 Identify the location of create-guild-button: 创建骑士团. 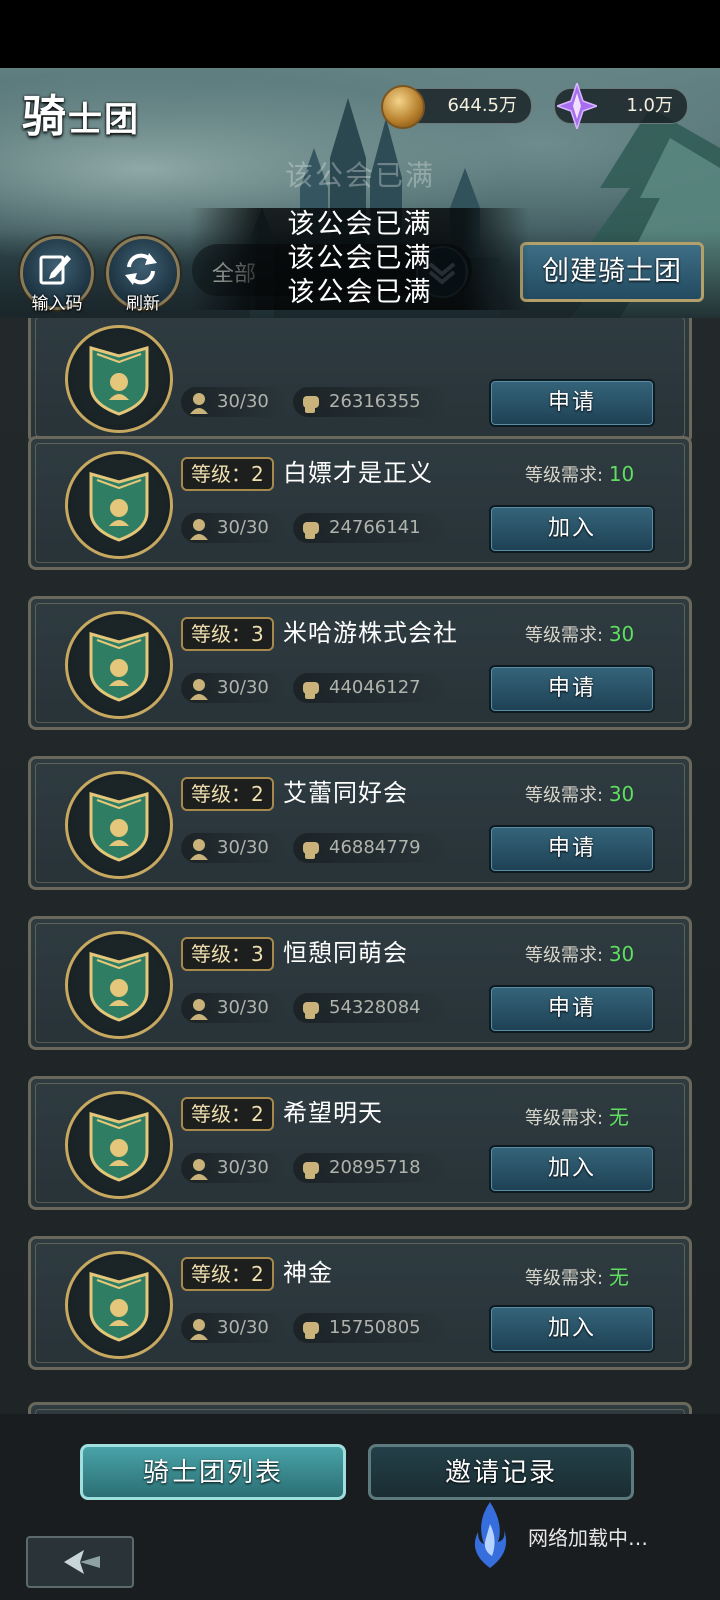
(612, 272).